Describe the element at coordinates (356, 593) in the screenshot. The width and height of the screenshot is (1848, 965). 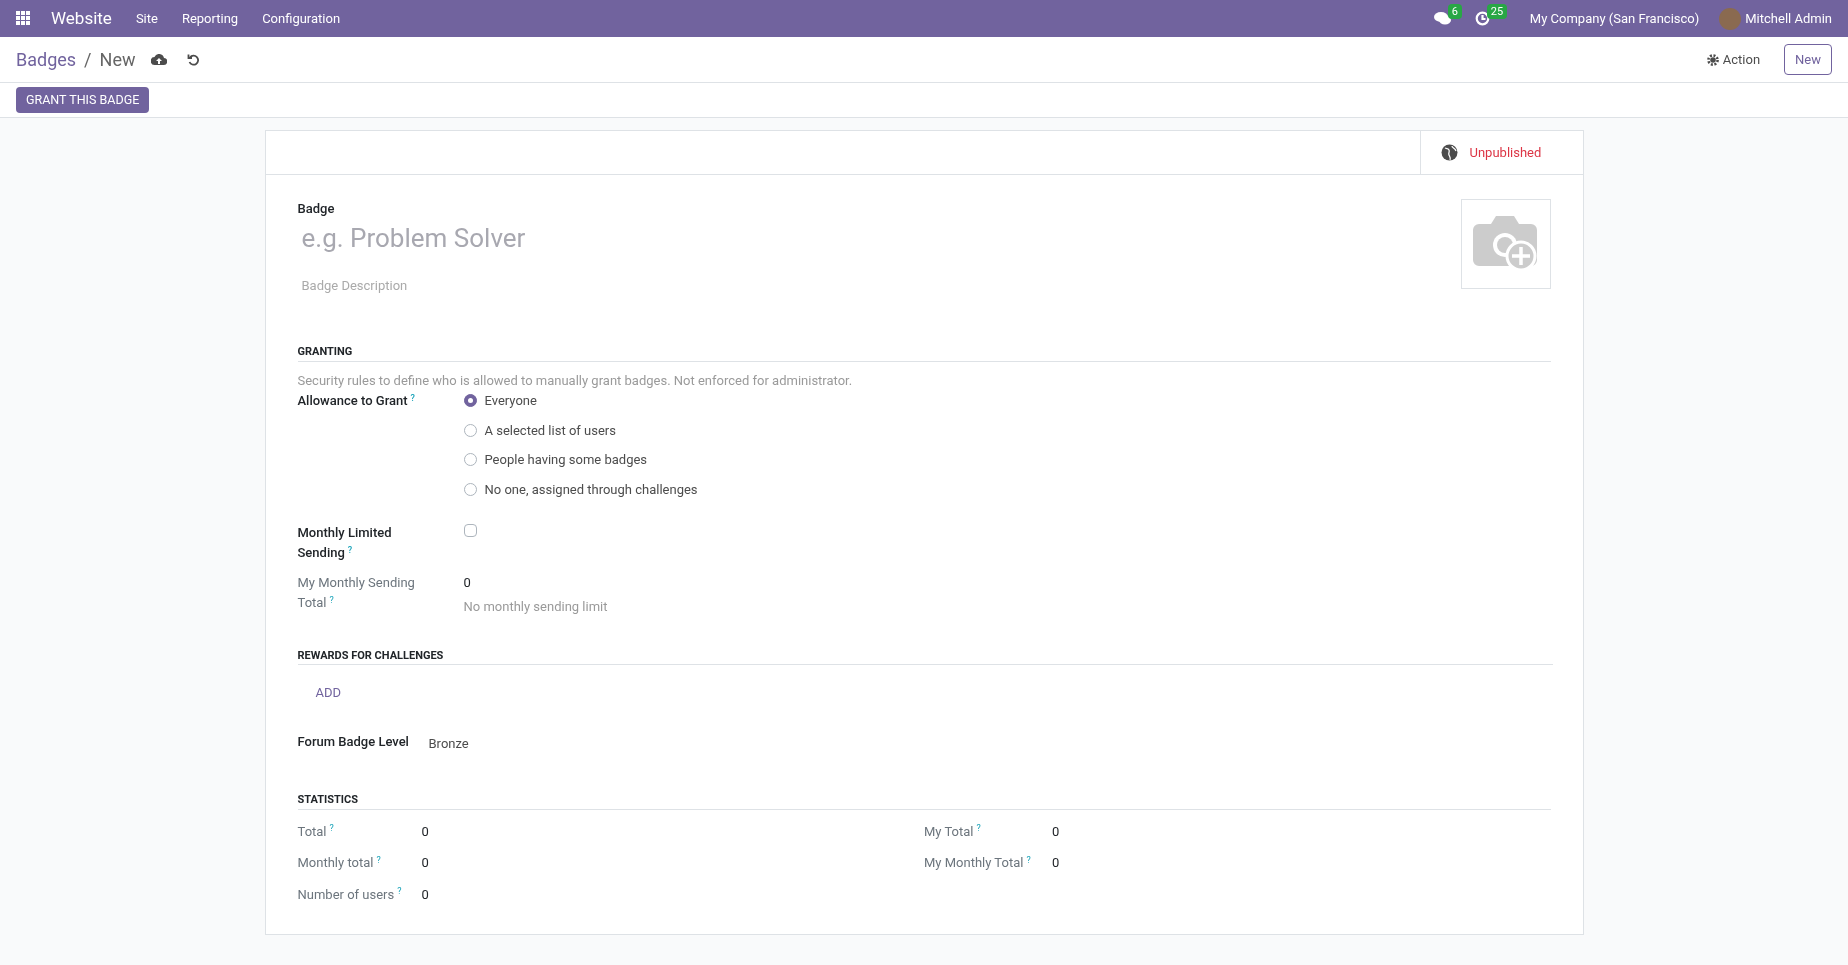
I see `field-label: My Monthly Sending Total $^{?}$` at that location.